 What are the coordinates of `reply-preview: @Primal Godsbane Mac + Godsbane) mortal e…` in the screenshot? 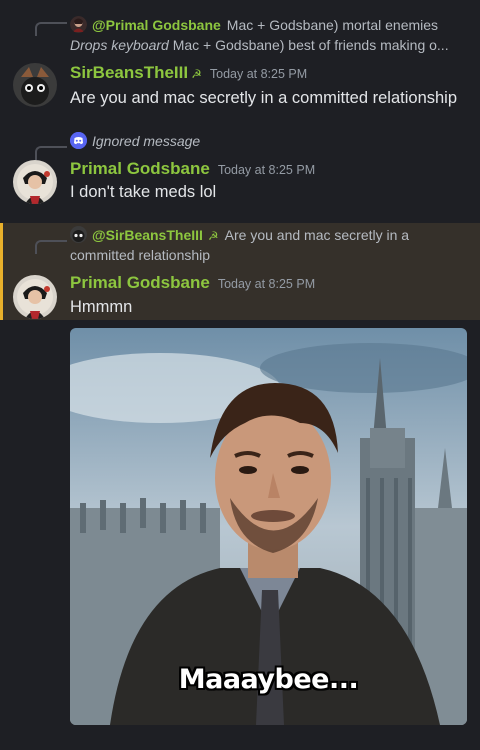 It's located at (270, 25).